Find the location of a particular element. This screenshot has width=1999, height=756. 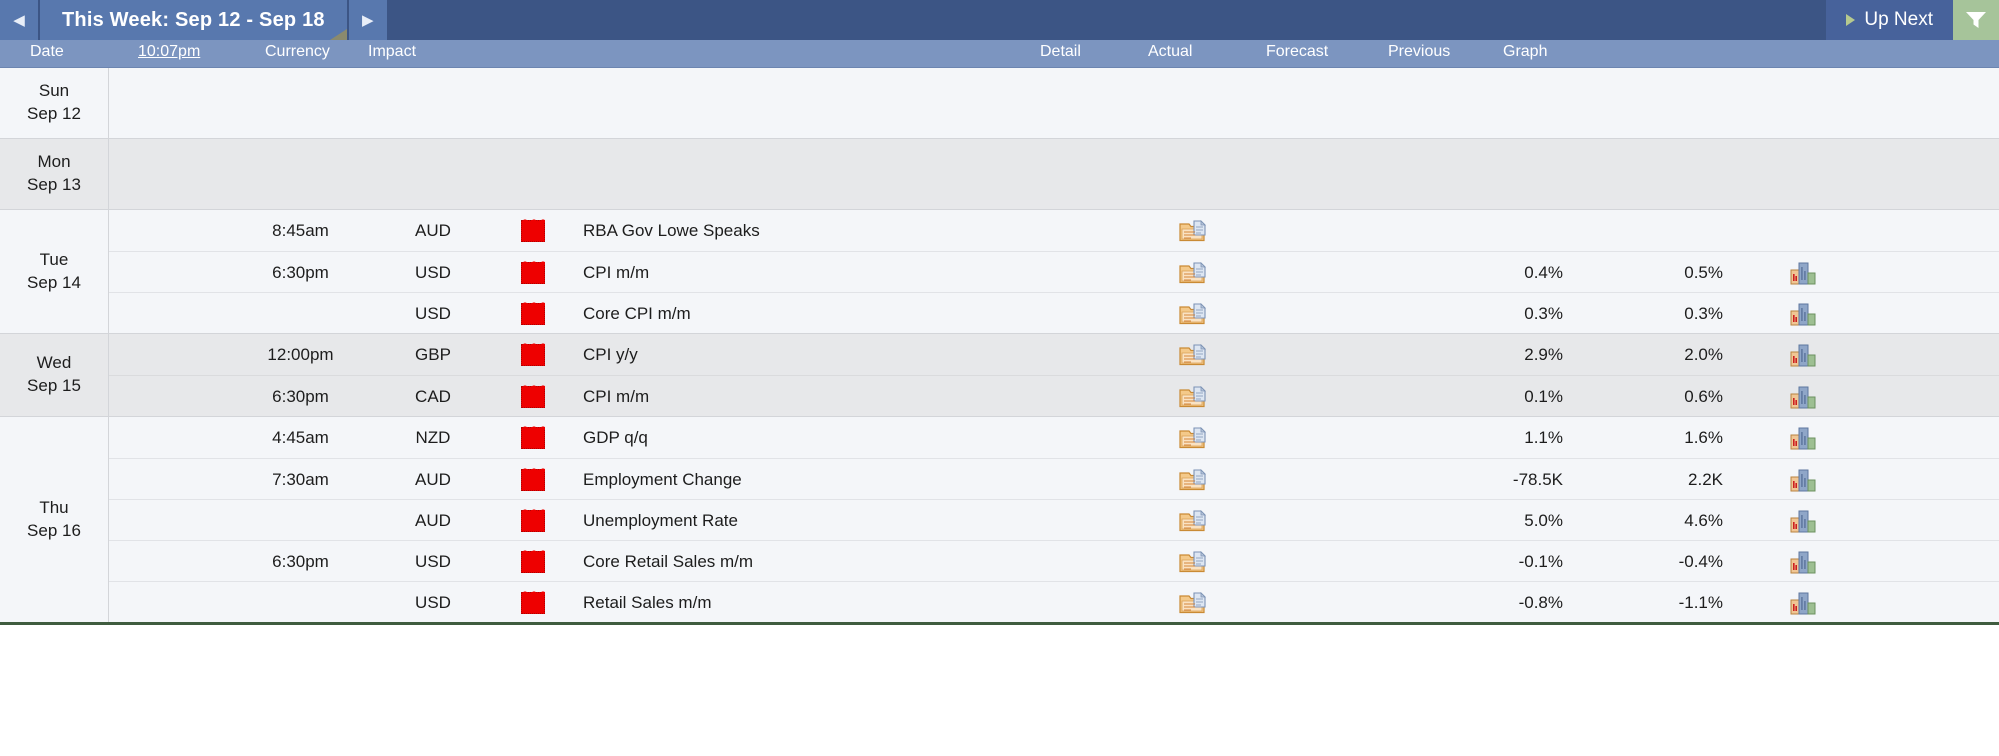

table-row: AUD Unemployment Rate 5.0% 4.6% is located at coordinates (1054, 519).